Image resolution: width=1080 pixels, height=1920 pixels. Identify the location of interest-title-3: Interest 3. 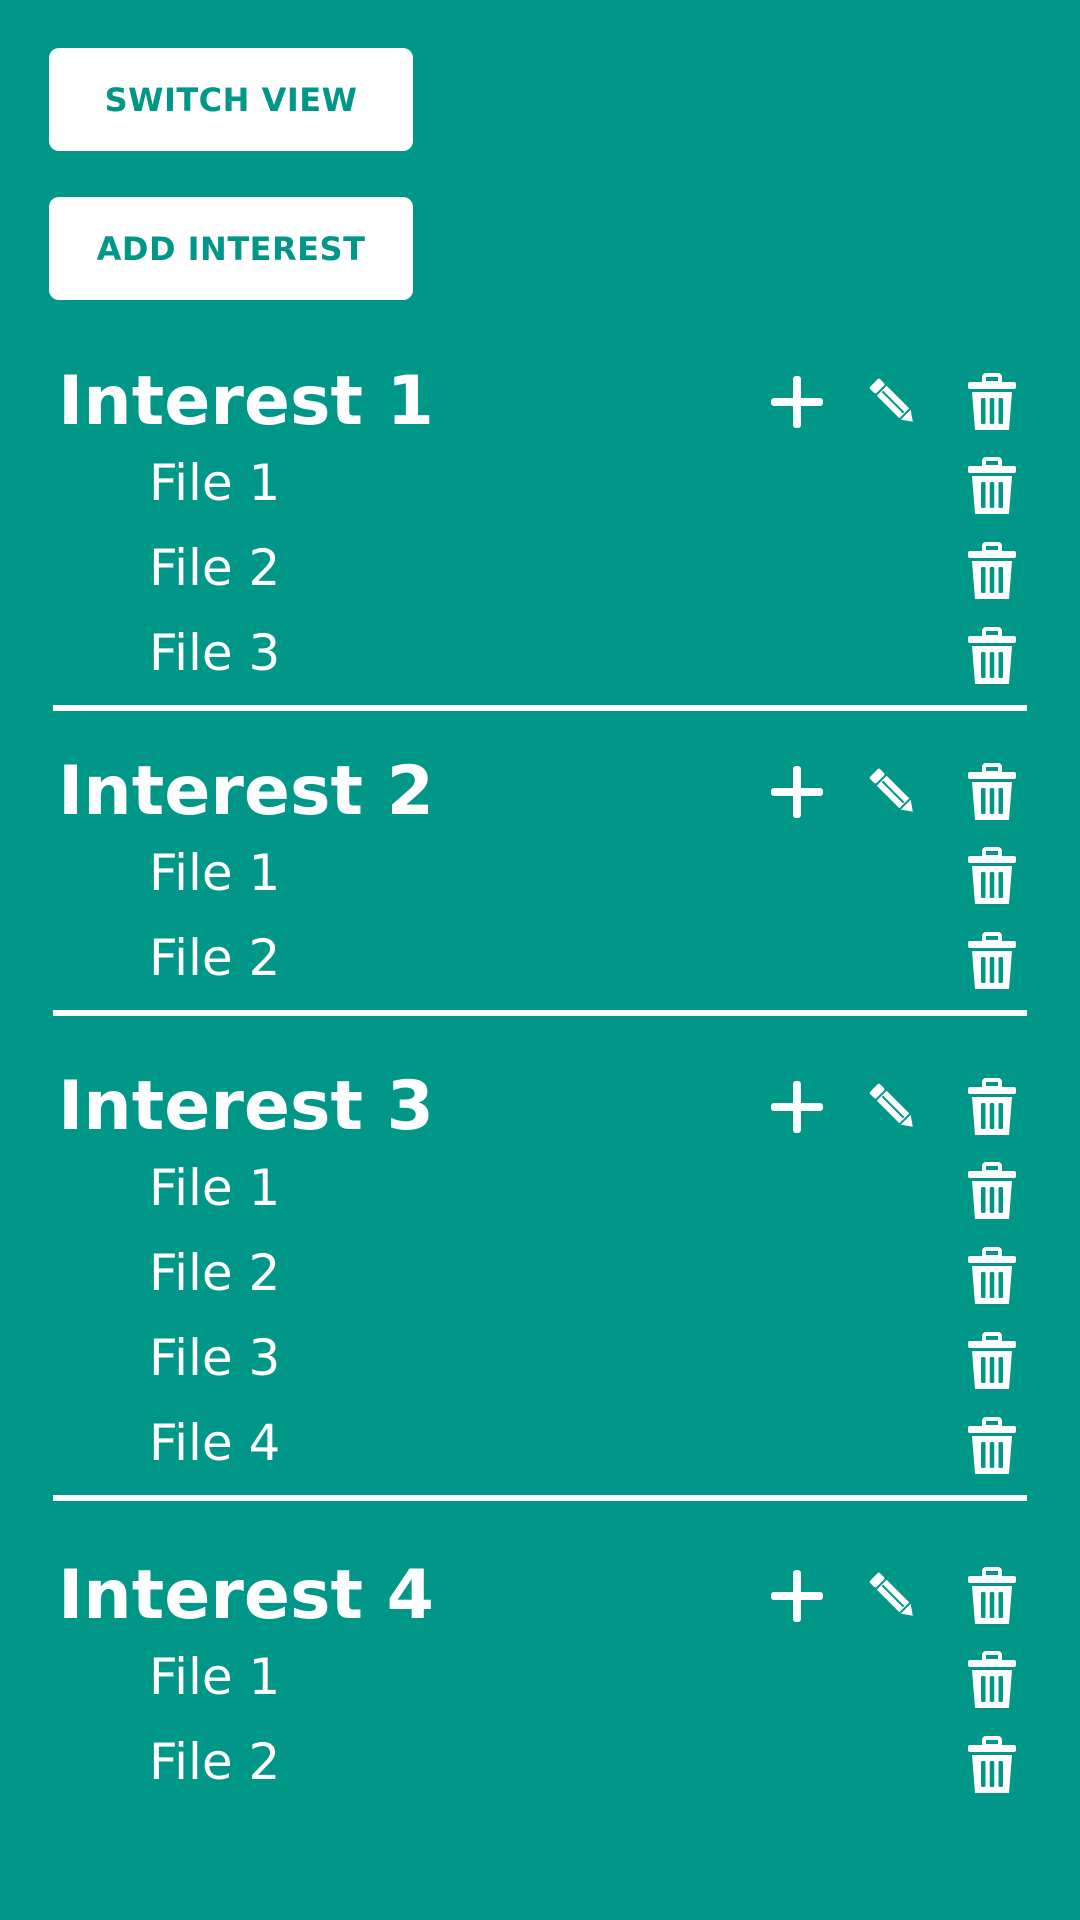
(246, 1106).